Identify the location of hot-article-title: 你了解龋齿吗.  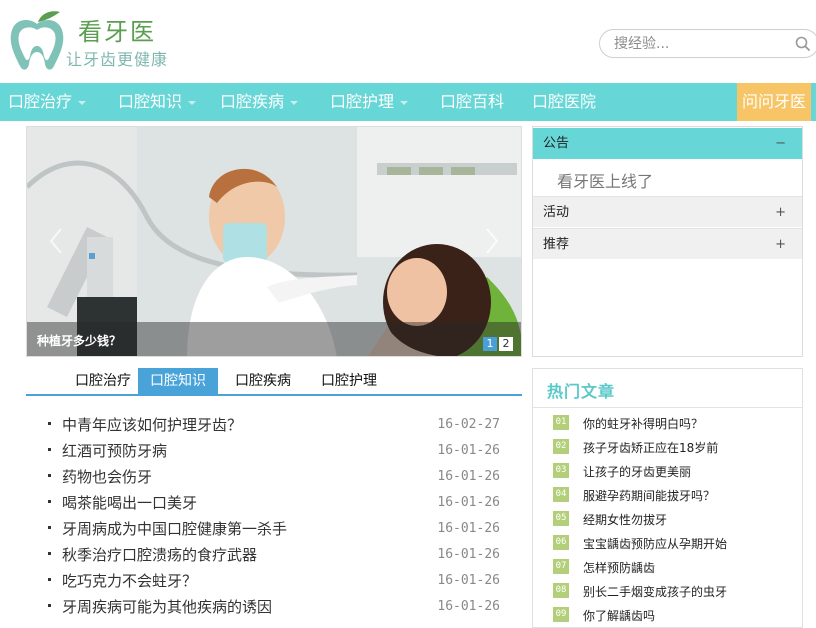
(619, 615).